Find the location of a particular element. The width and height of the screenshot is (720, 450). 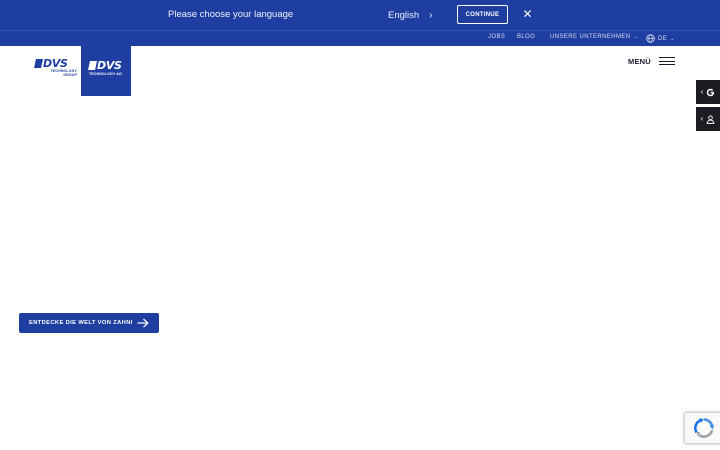

nav-link-blog: BLOG is located at coordinates (526, 37).